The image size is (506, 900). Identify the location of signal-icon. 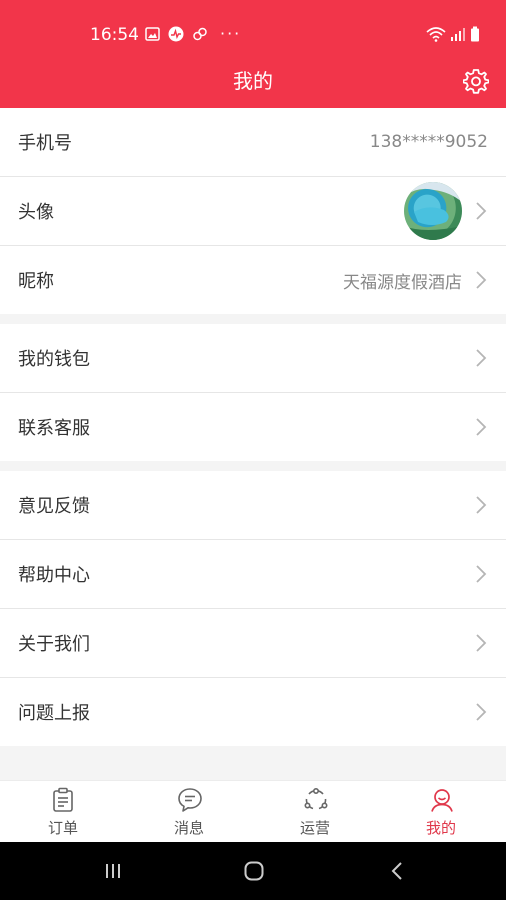
(458, 36).